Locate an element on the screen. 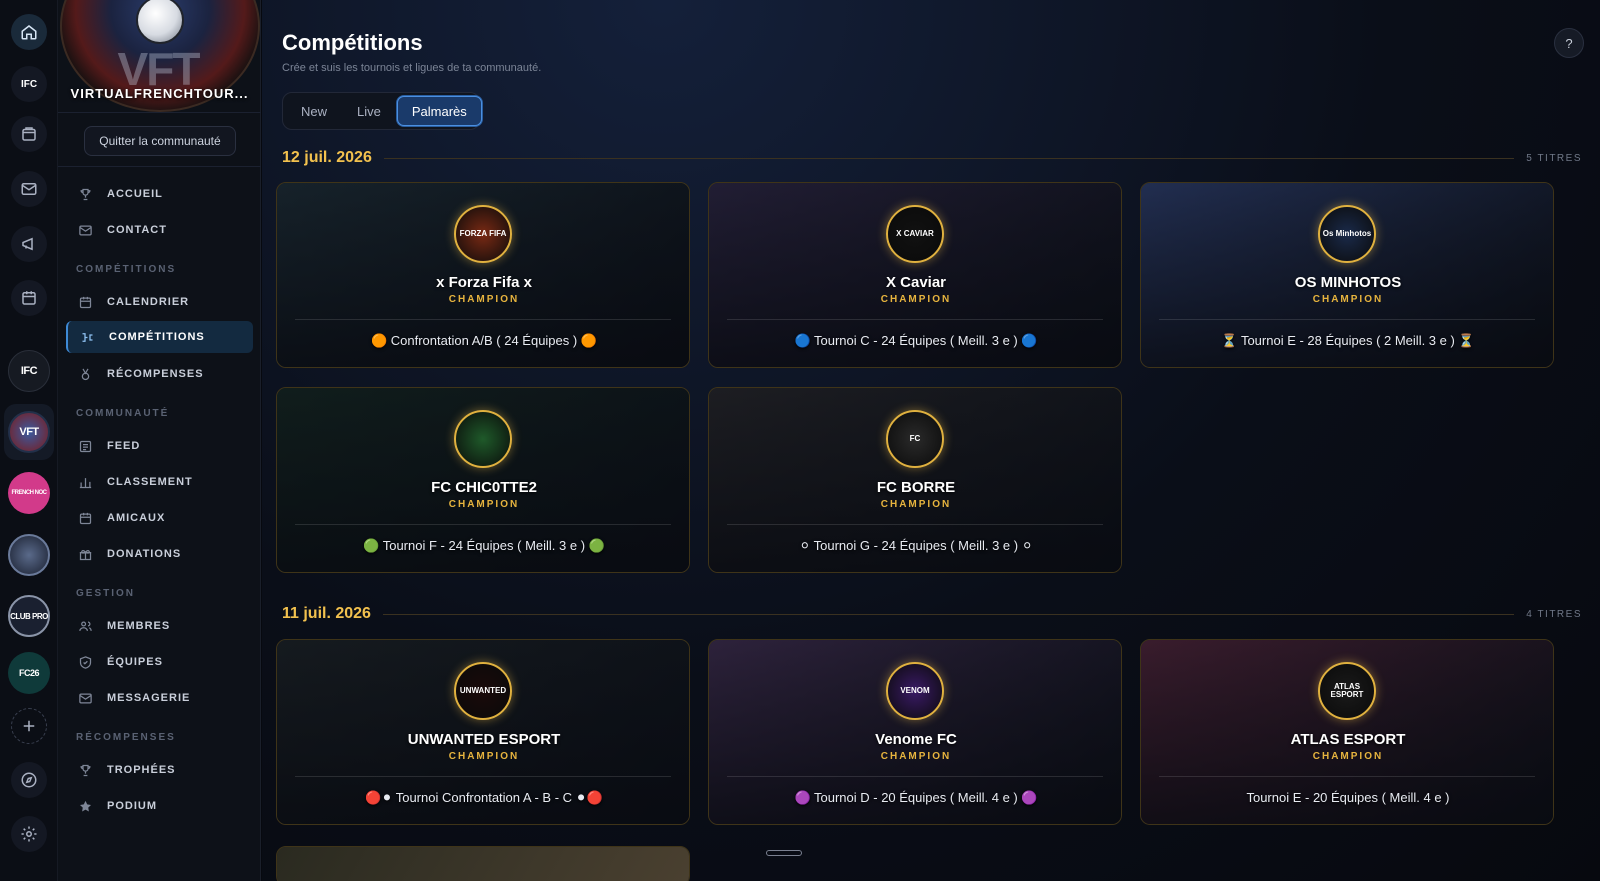 The height and width of the screenshot is (881, 1600). team-name: ATLAS ESPORT is located at coordinates (1348, 739).